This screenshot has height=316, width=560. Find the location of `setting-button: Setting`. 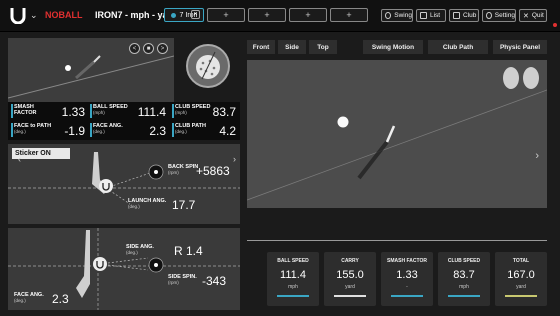

setting-button: Setting is located at coordinates (499, 15).